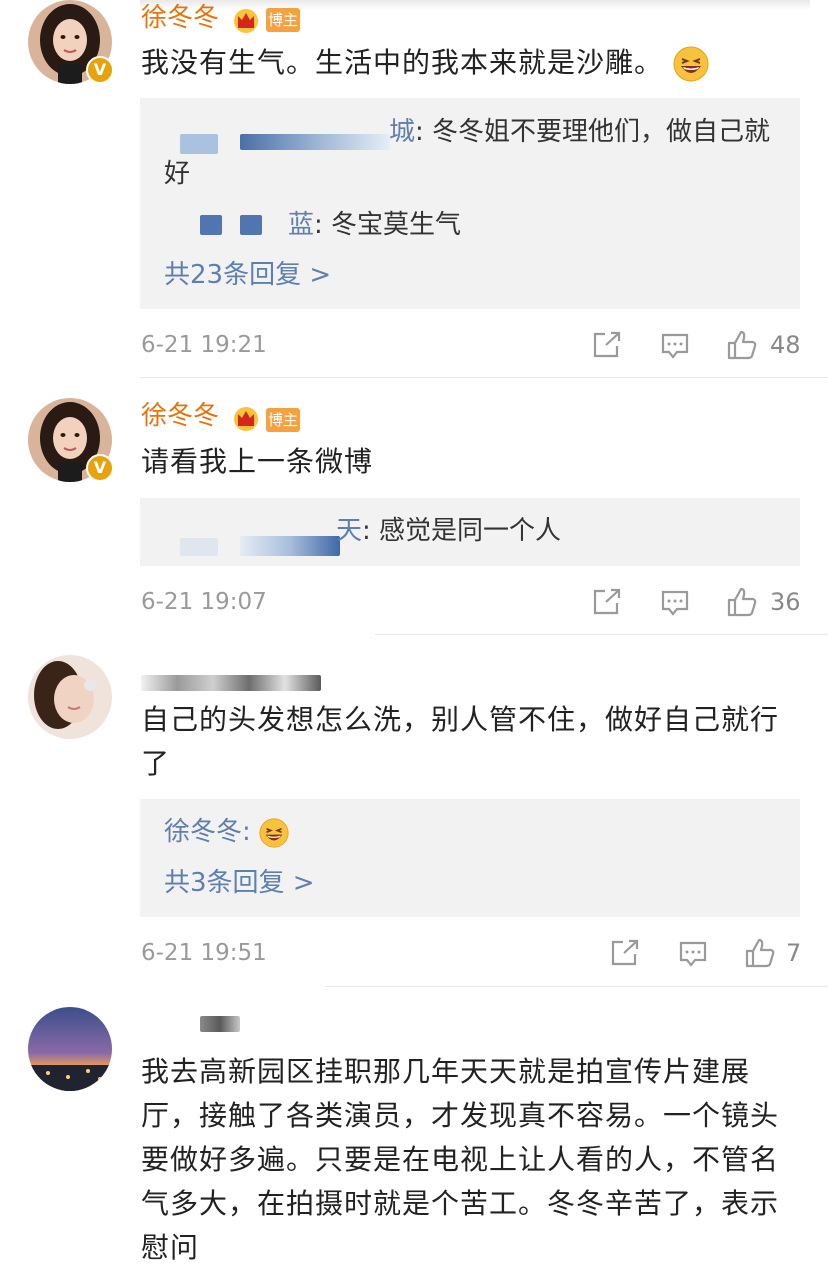  I want to click on reply-line: 徐冬冬:, so click(470, 832).